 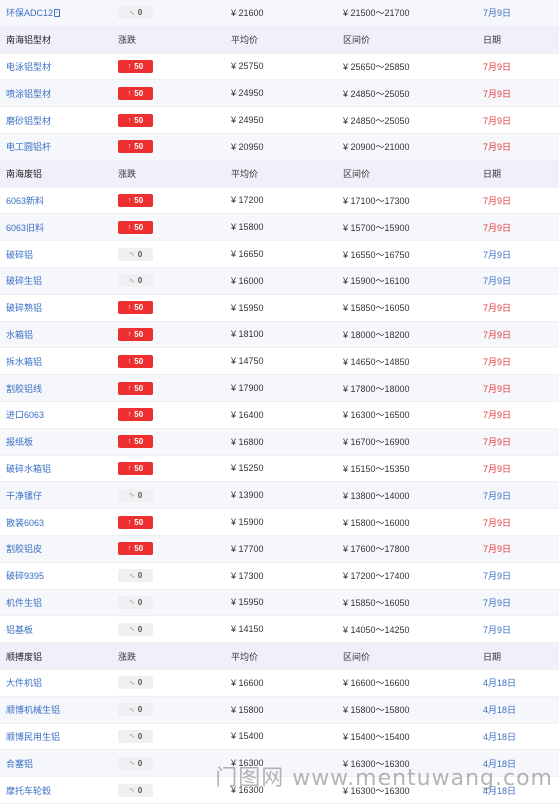 What do you see at coordinates (33, 737) in the screenshot?
I see `product-name-link: 顺博民用生铝` at bounding box center [33, 737].